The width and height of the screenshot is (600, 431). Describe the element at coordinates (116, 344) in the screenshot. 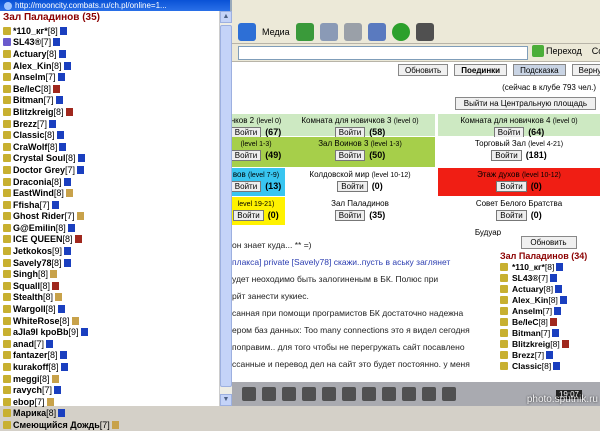

I see `popup-user-row: anad [7]` at that location.